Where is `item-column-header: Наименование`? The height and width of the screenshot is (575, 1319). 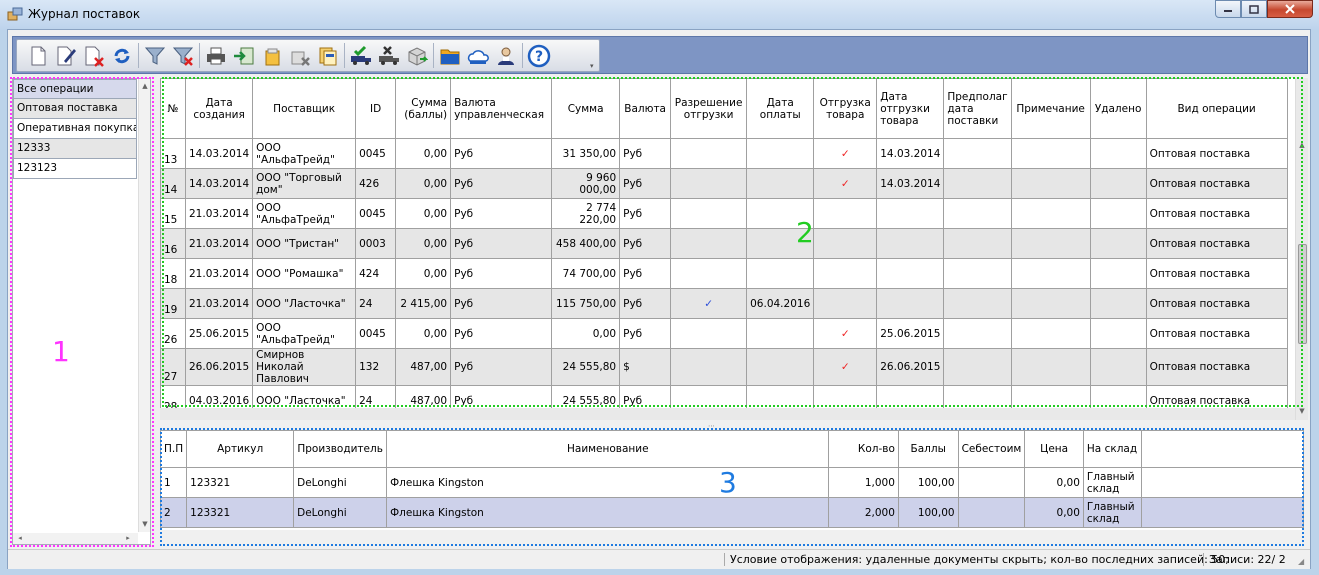
item-column-header: Наименование is located at coordinates (608, 449).